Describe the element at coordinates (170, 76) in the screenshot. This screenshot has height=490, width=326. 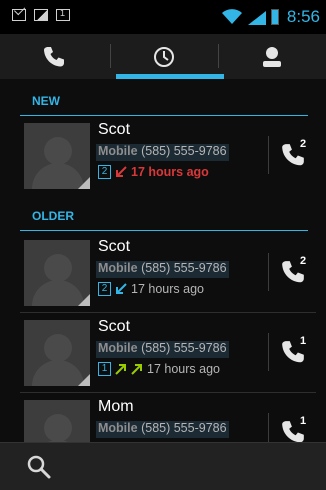
I see `tab-selected-indicator` at that location.